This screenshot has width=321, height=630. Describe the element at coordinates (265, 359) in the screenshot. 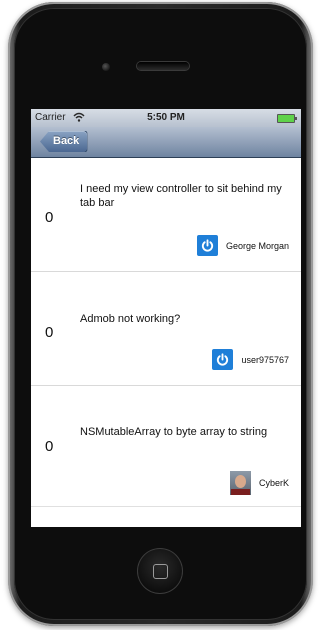

I see `username: user975767` at that location.